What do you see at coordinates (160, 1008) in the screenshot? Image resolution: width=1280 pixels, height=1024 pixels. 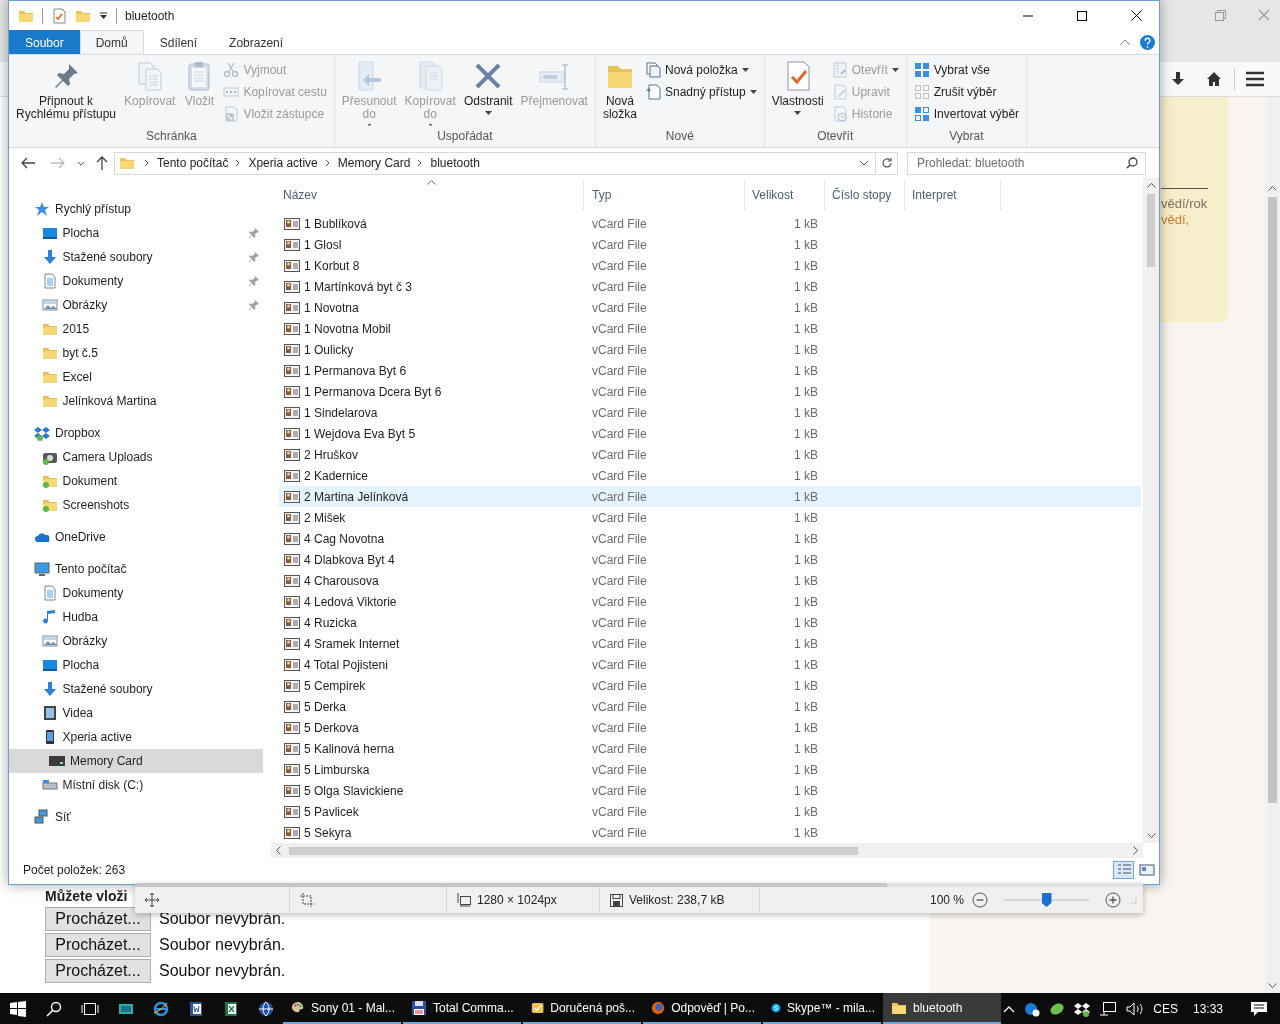 I see `browser-icon` at bounding box center [160, 1008].